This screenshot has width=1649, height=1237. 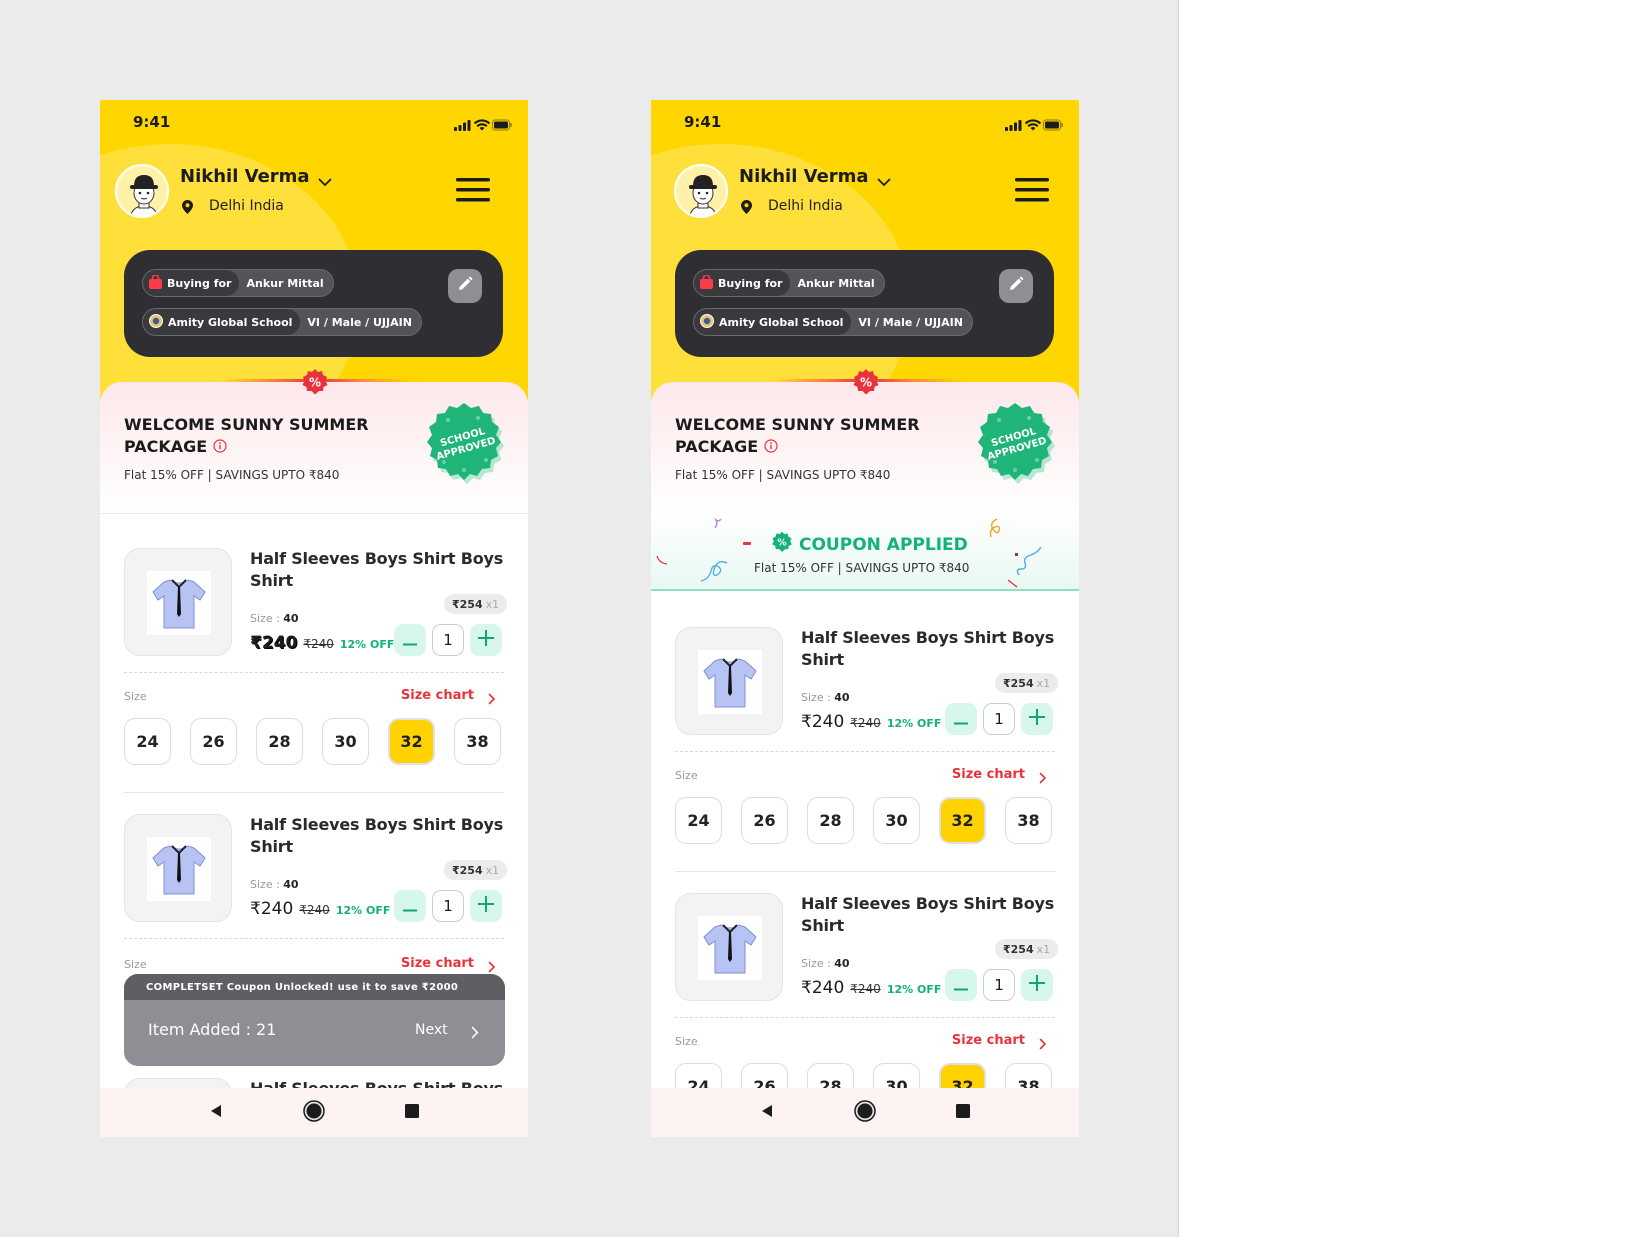 I want to click on section-divider, so click(x=314, y=513).